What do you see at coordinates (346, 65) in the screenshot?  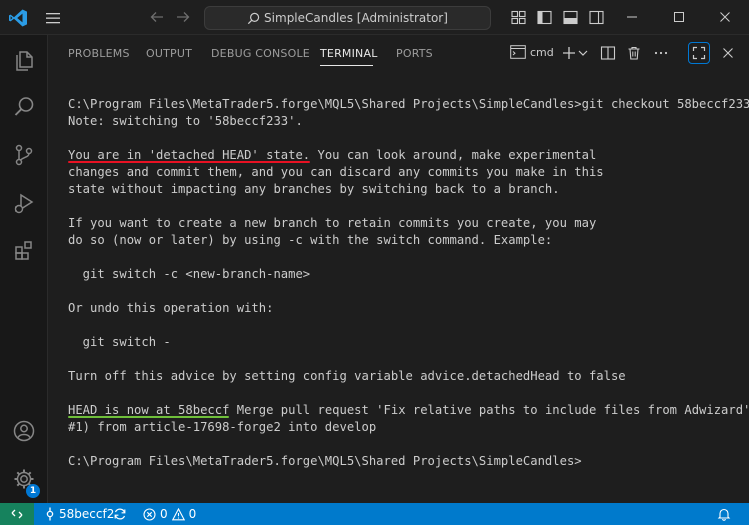 I see `active-tab-indicator` at bounding box center [346, 65].